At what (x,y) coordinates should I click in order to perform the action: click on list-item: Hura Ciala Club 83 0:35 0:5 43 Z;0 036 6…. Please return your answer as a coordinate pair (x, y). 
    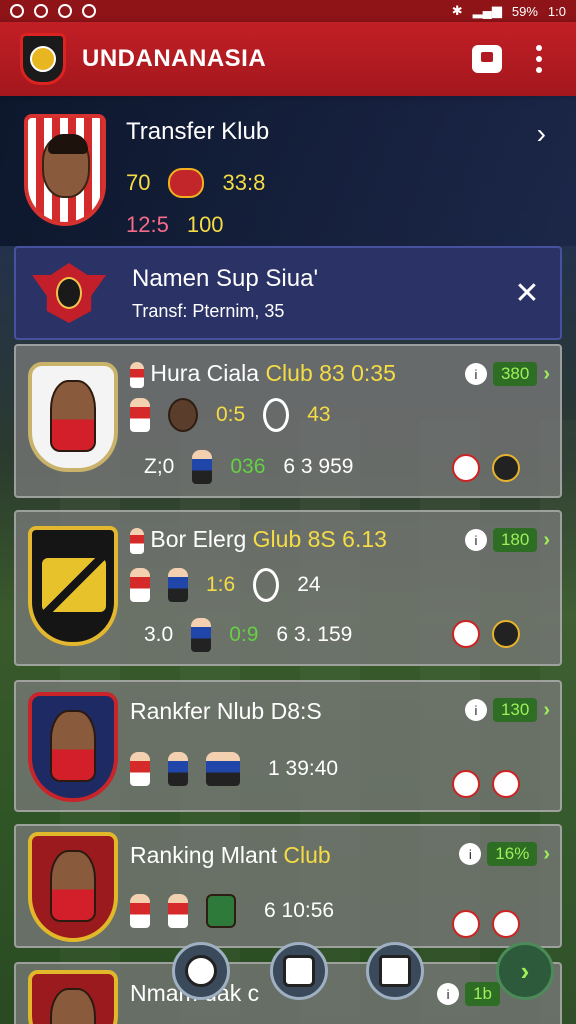
    Looking at the image, I should click on (288, 421).